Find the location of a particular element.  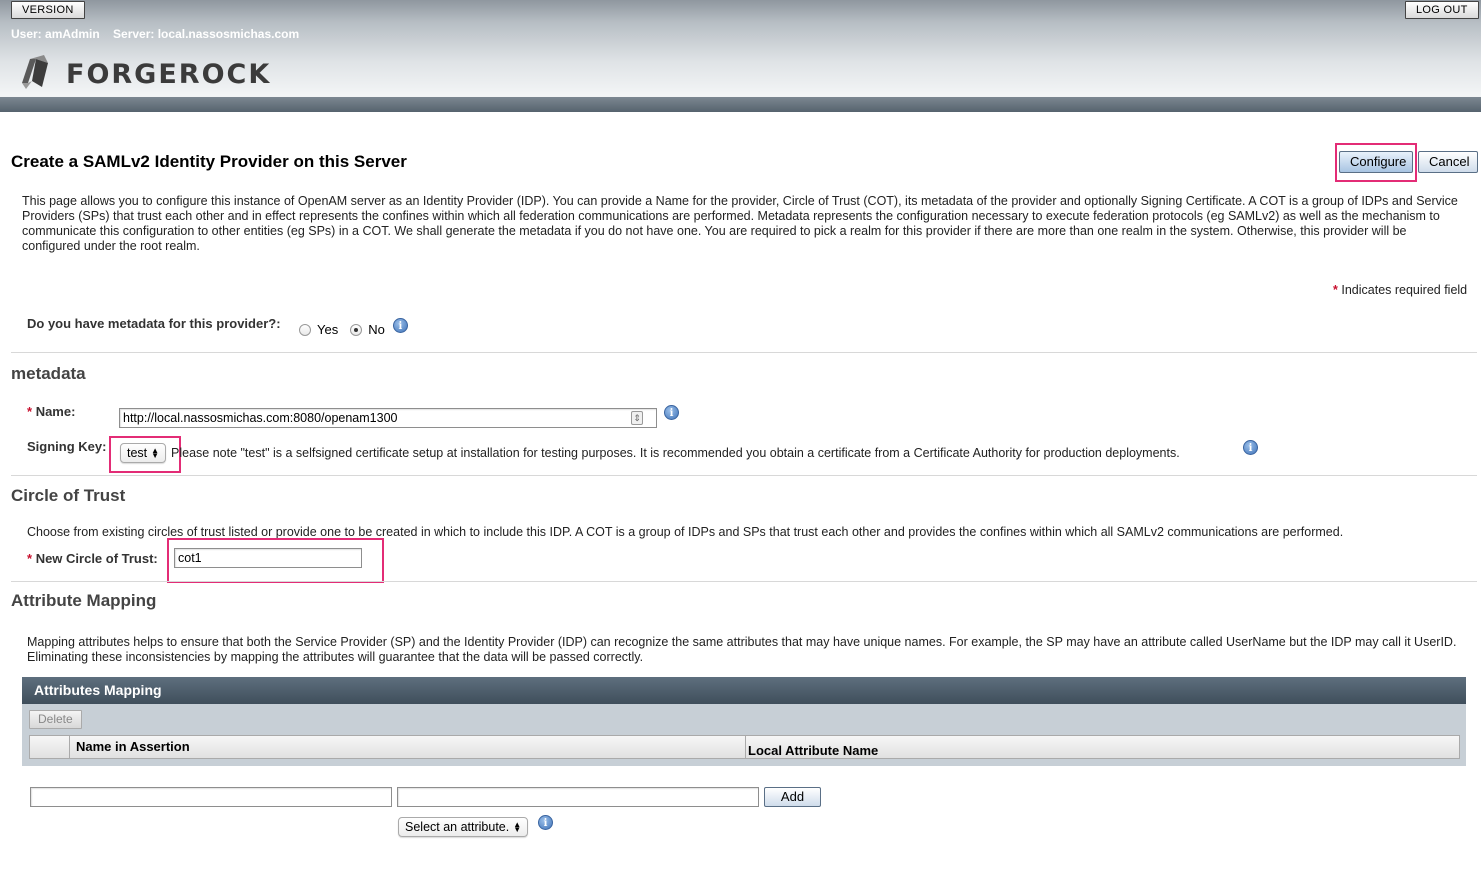

select-all-column is located at coordinates (49, 747).